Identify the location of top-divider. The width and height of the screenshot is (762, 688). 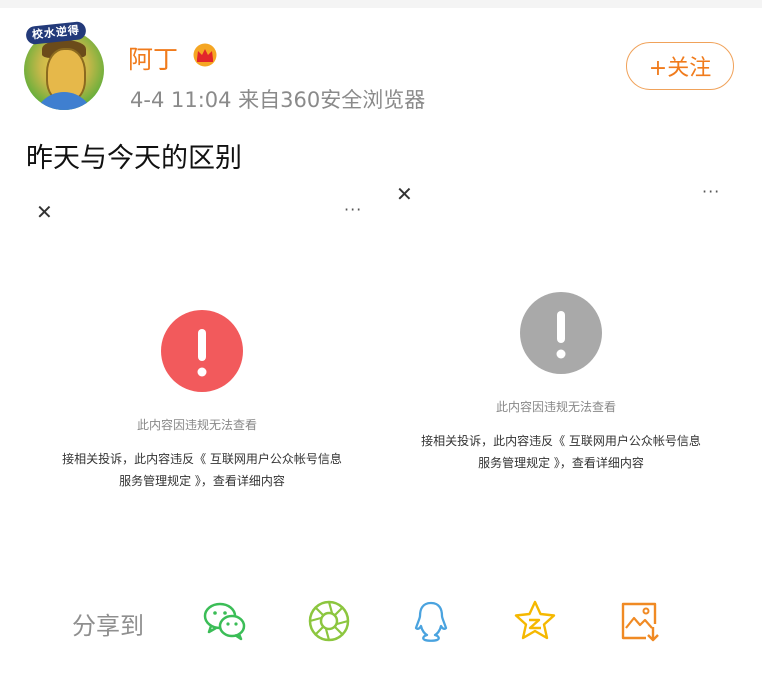
(381, 4).